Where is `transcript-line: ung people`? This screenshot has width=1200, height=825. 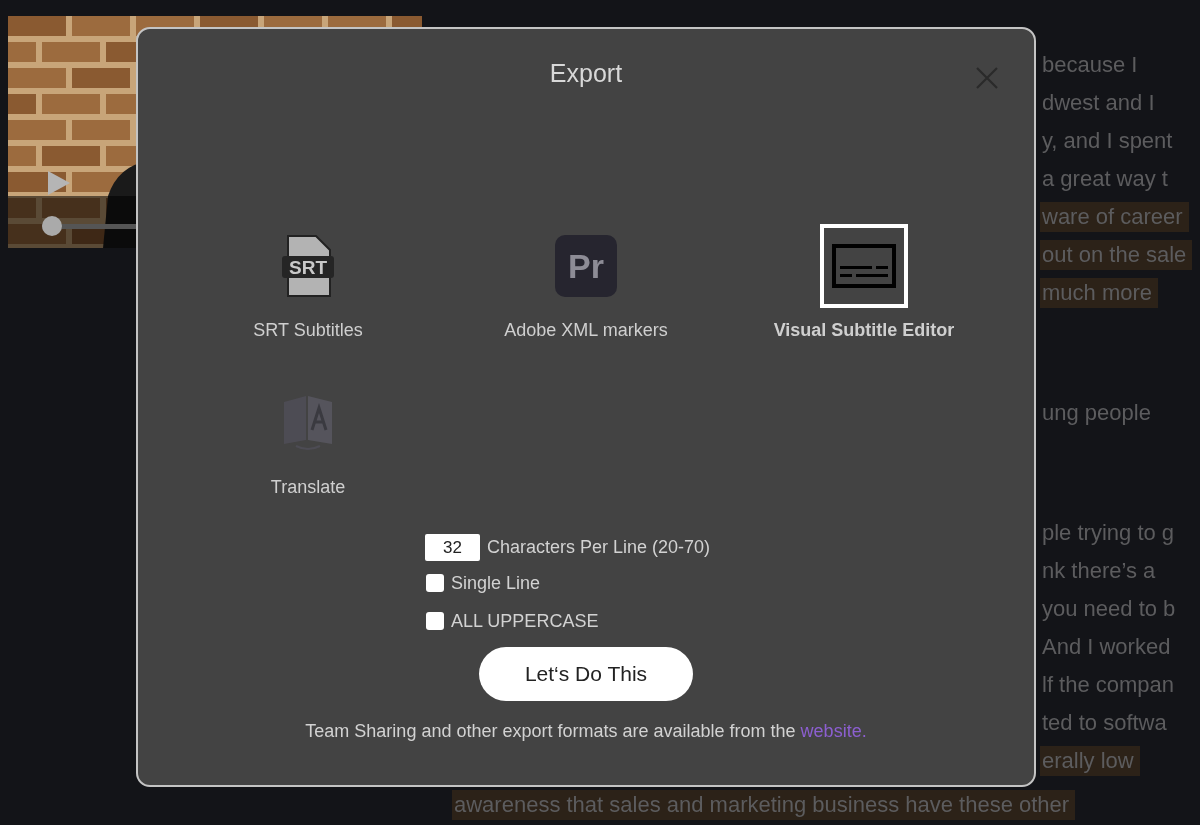 transcript-line: ung people is located at coordinates (1096, 413).